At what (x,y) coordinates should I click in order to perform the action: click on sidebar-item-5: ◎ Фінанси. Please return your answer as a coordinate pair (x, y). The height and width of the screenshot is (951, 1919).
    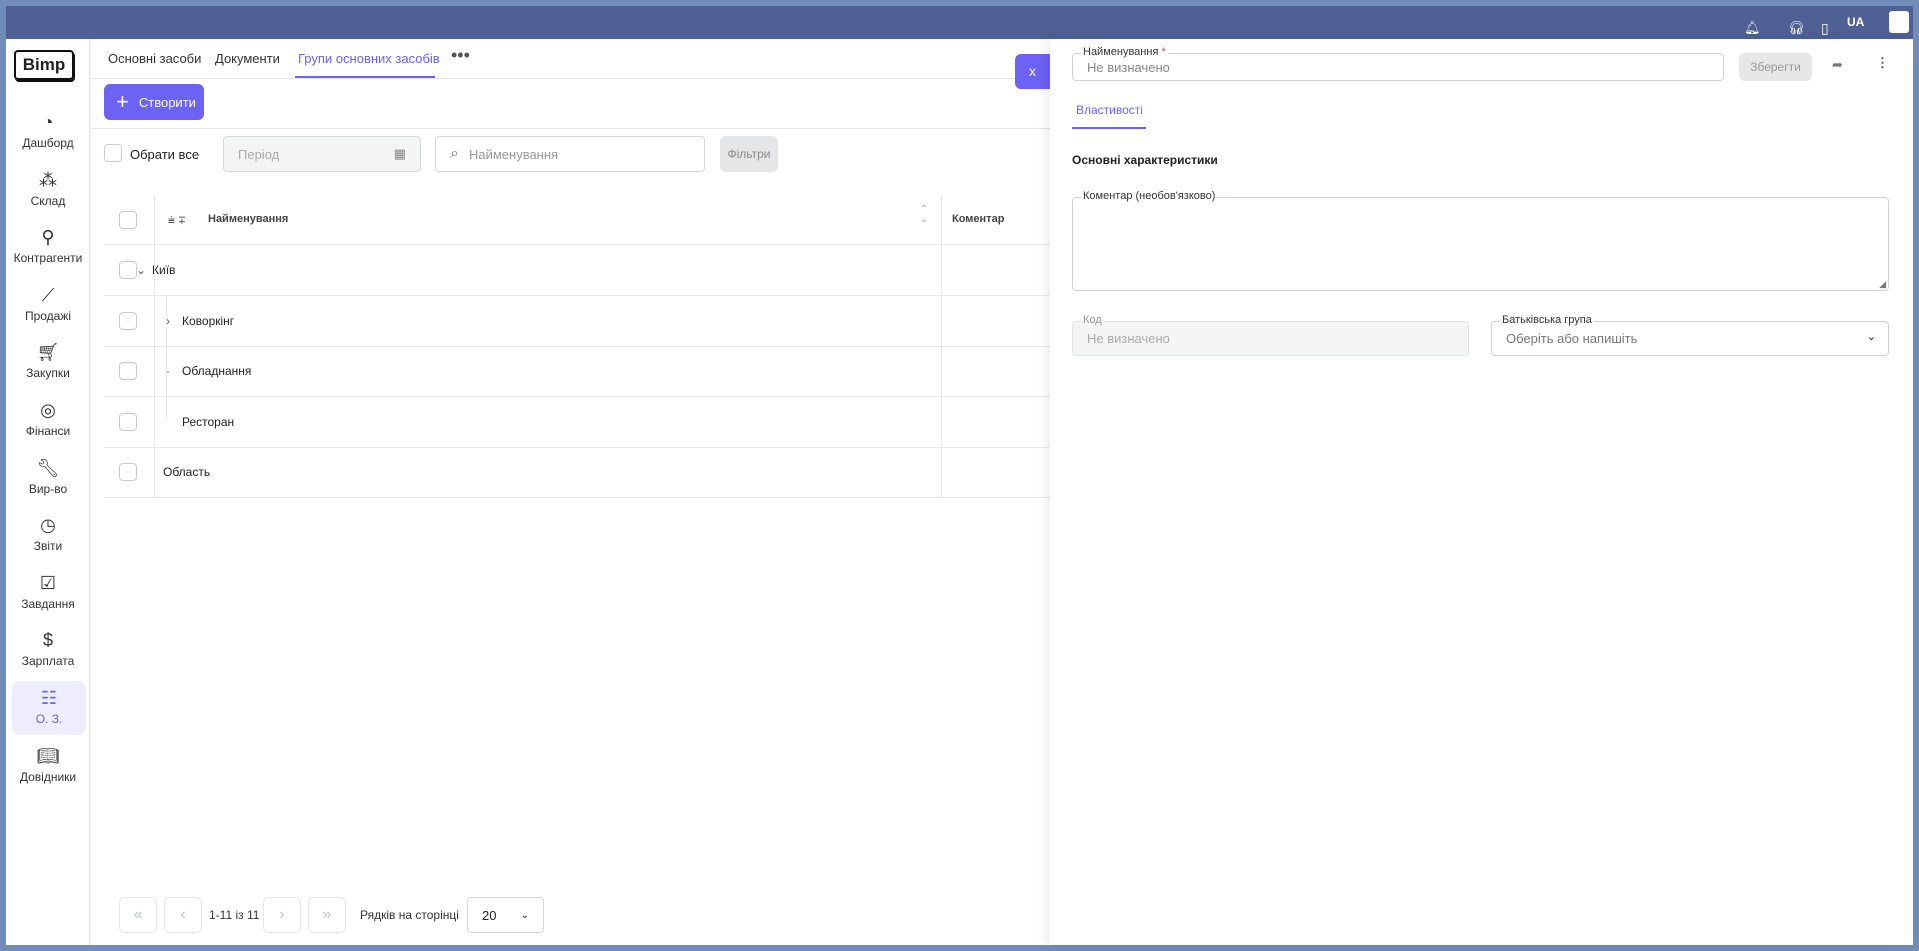
    Looking at the image, I should click on (48, 420).